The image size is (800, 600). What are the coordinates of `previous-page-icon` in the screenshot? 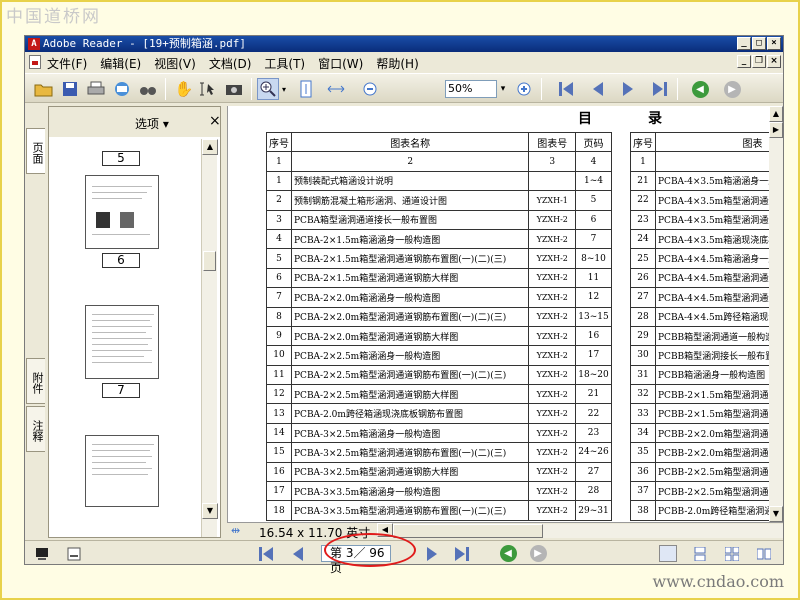 It's located at (598, 89).